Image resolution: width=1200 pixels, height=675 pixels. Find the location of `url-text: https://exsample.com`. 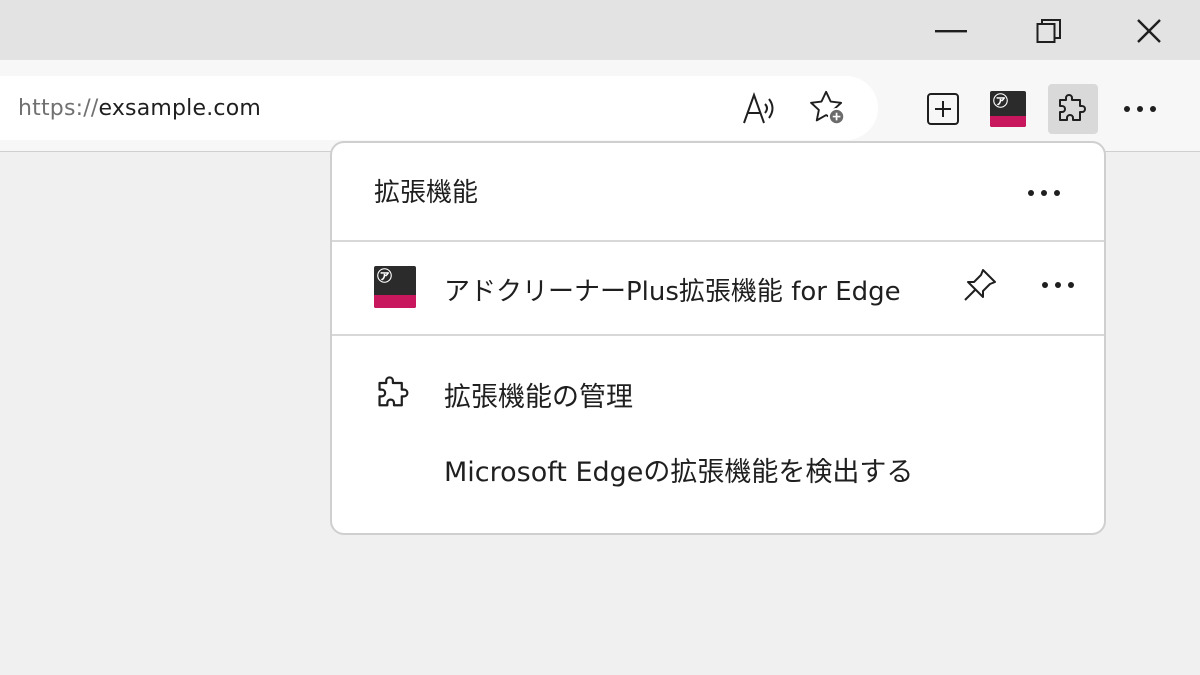

url-text: https://exsample.com is located at coordinates (139, 108).